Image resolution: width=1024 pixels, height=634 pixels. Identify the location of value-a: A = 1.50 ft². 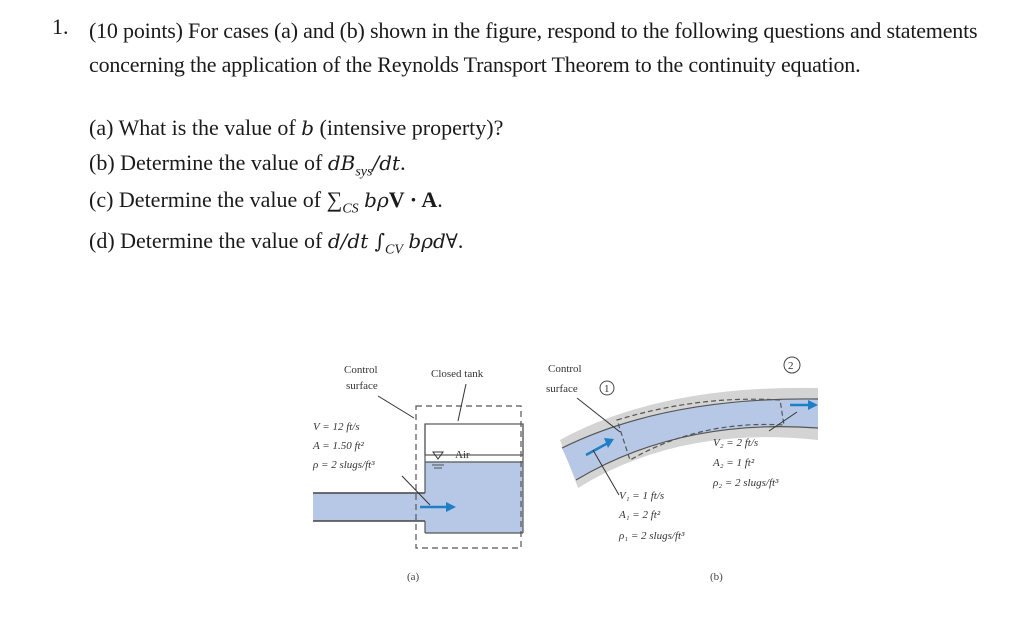
(338, 446).